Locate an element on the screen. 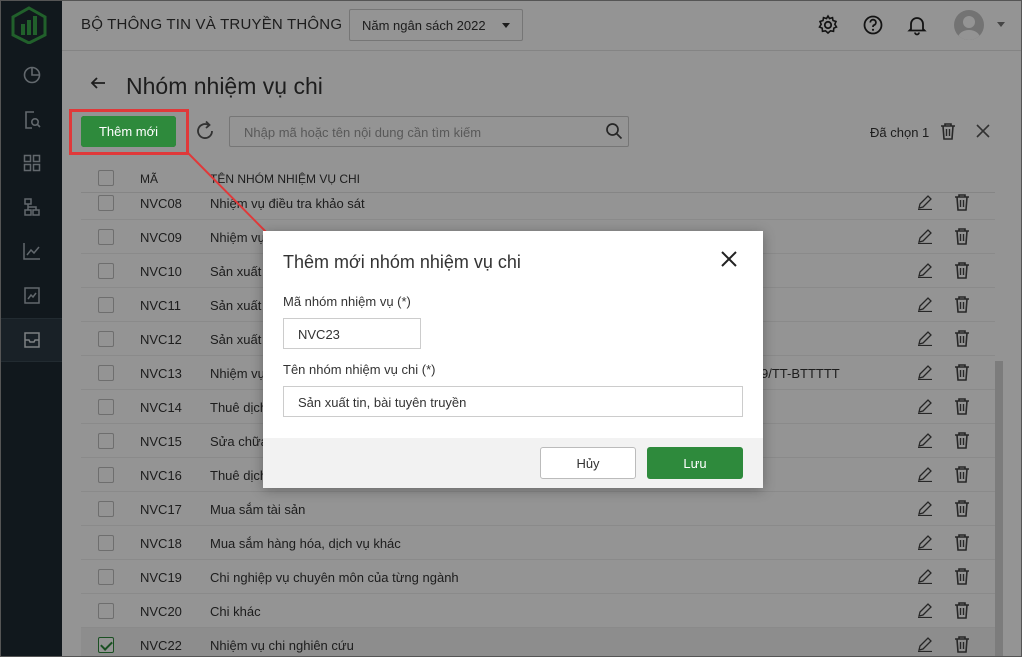 The height and width of the screenshot is (657, 1022). name-field: Sản xuất tin, bài tuyên truyền is located at coordinates (513, 401).